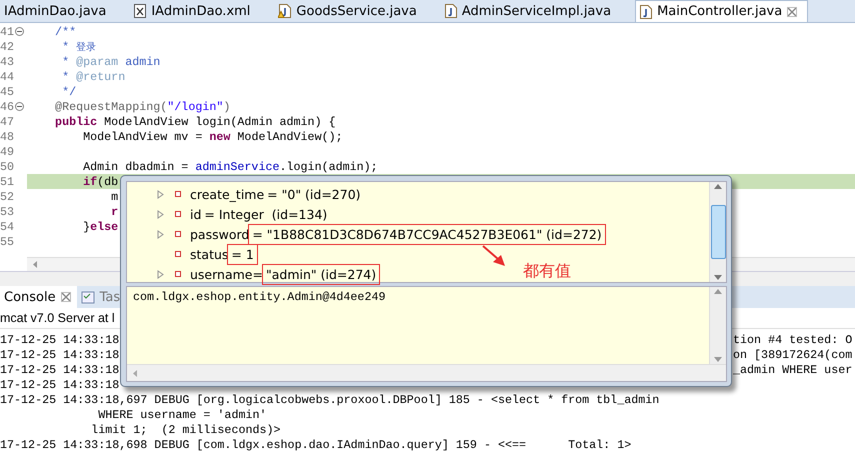  Describe the element at coordinates (7, 181) in the screenshot. I see `line-number: 51` at that location.